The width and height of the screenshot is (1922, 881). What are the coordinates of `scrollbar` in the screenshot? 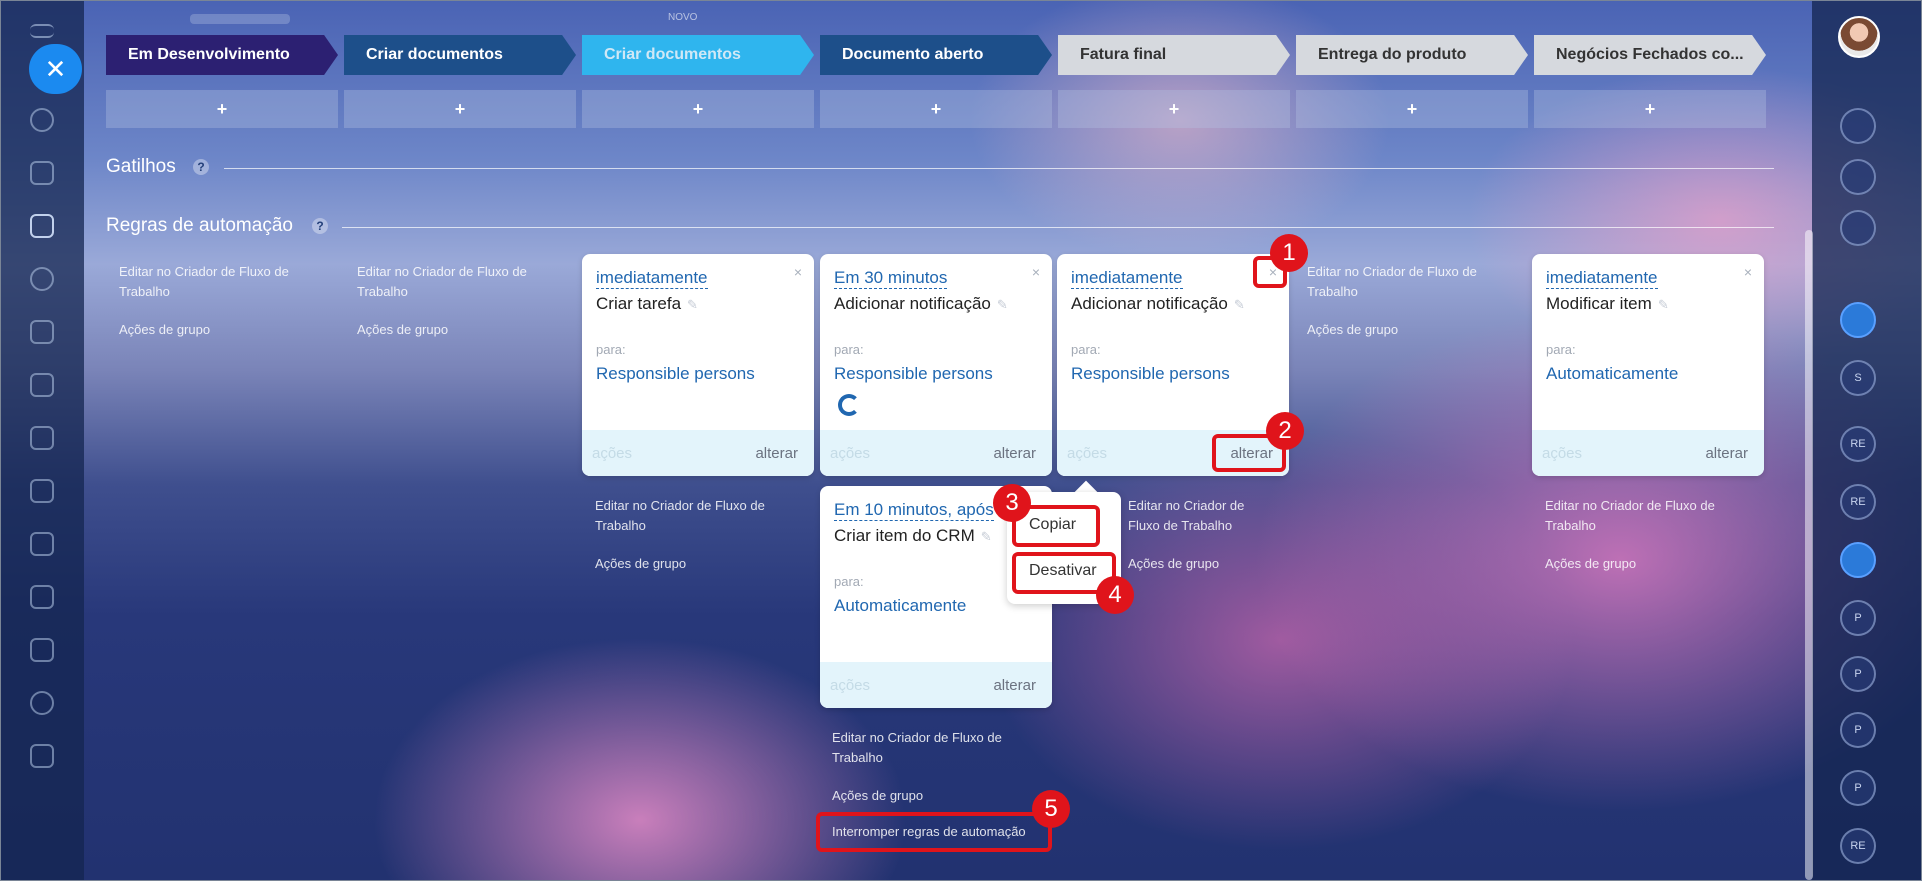 It's located at (1809, 555).